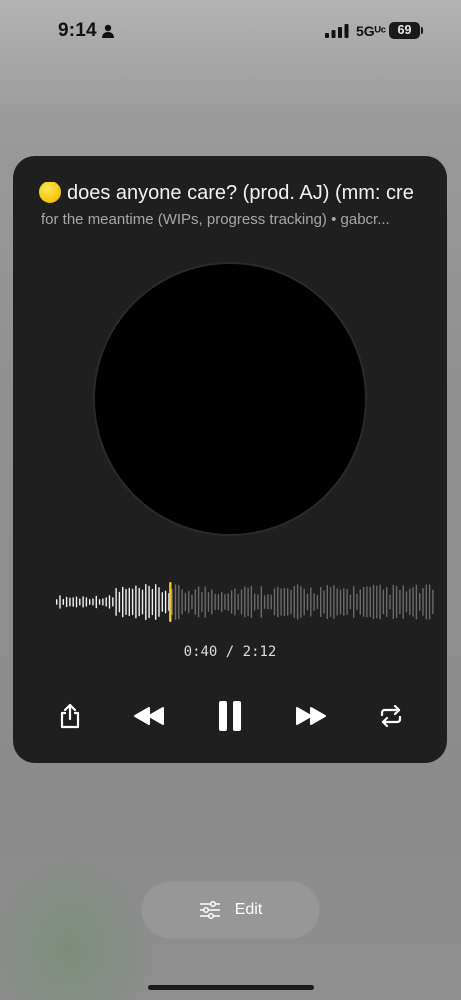 This screenshot has height=1000, width=461. Describe the element at coordinates (337, 31) in the screenshot. I see `signal-bars-icon` at that location.